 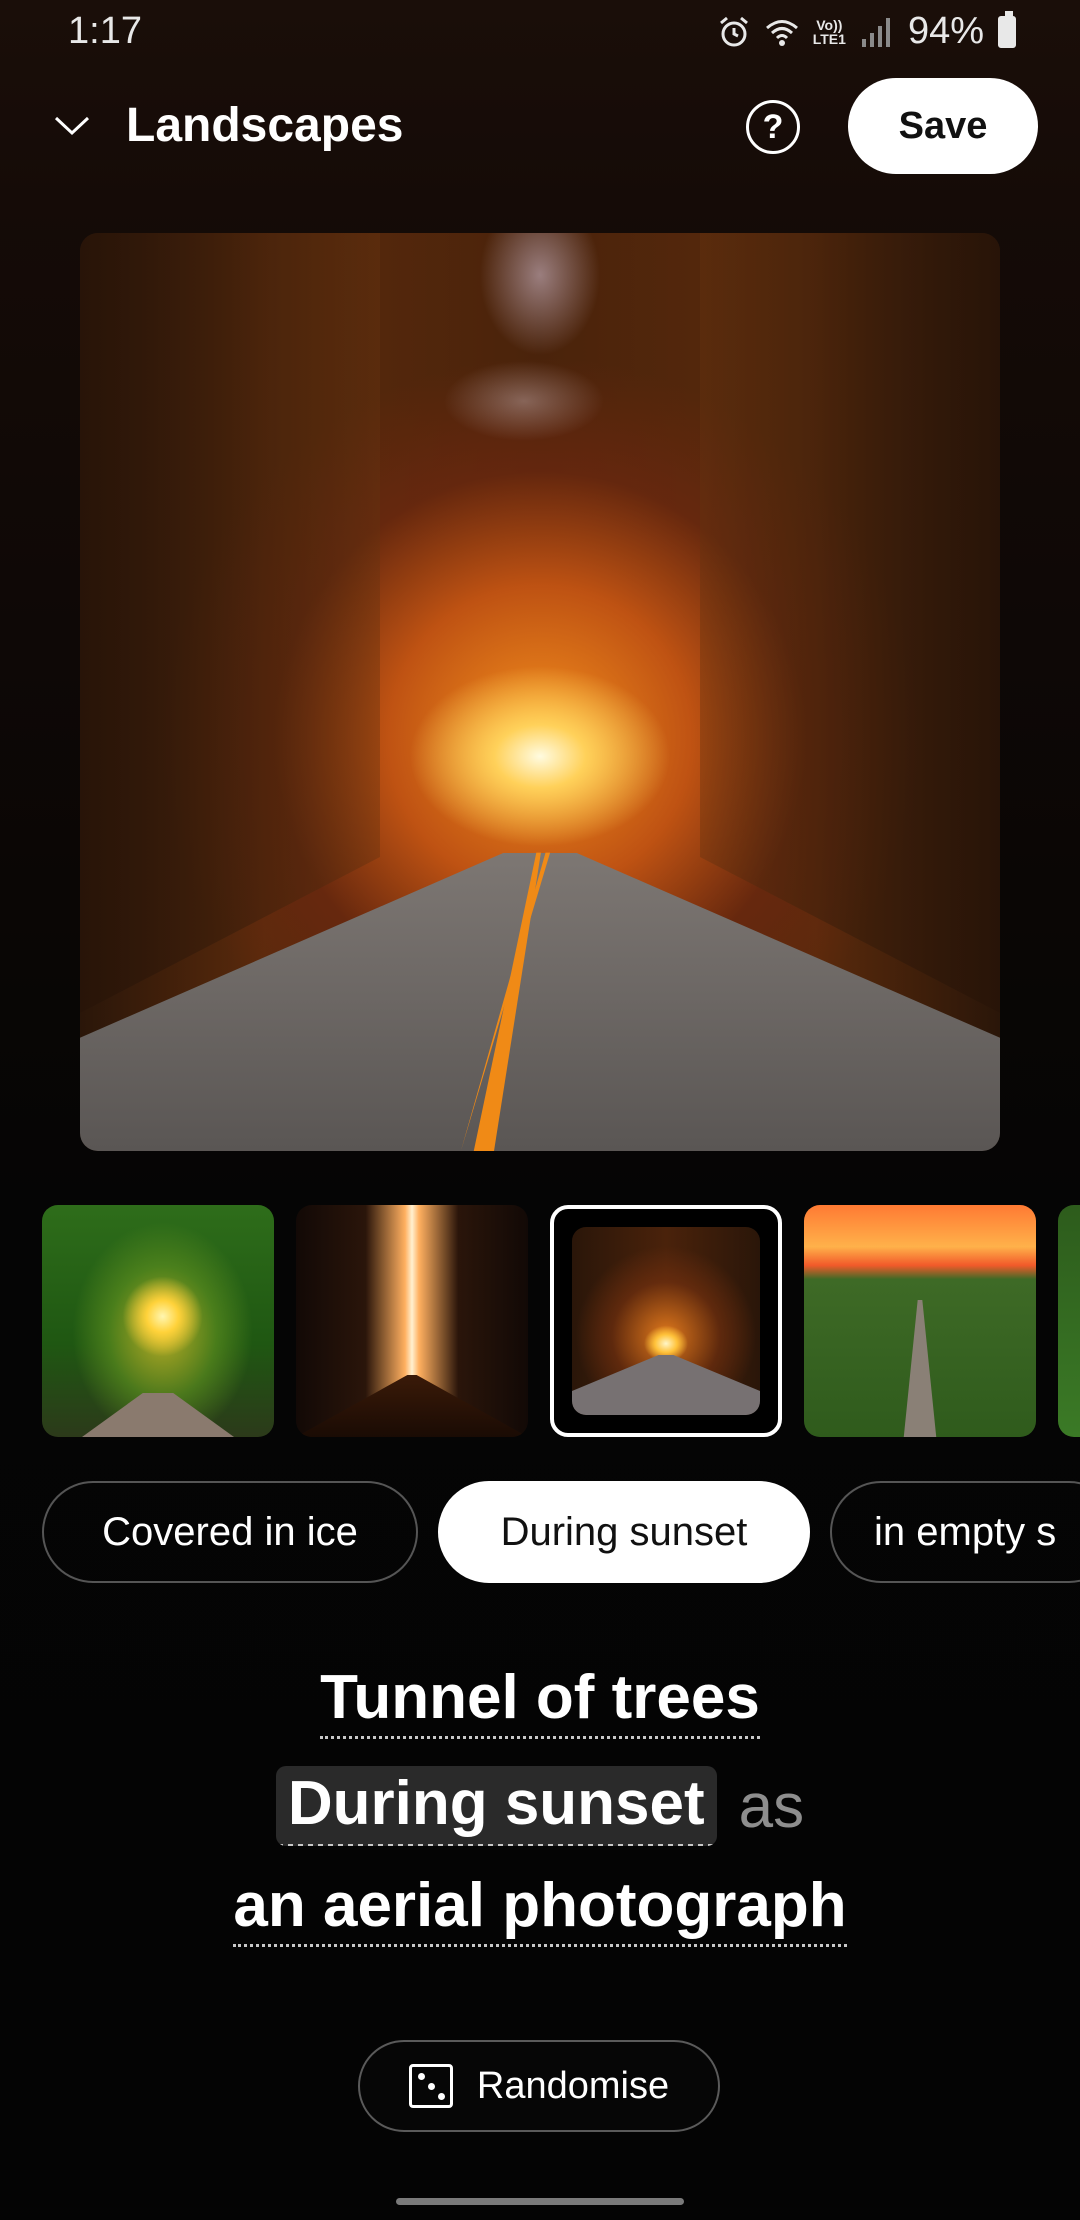 What do you see at coordinates (573, 2085) in the screenshot?
I see `randomise-label: Randomise` at bounding box center [573, 2085].